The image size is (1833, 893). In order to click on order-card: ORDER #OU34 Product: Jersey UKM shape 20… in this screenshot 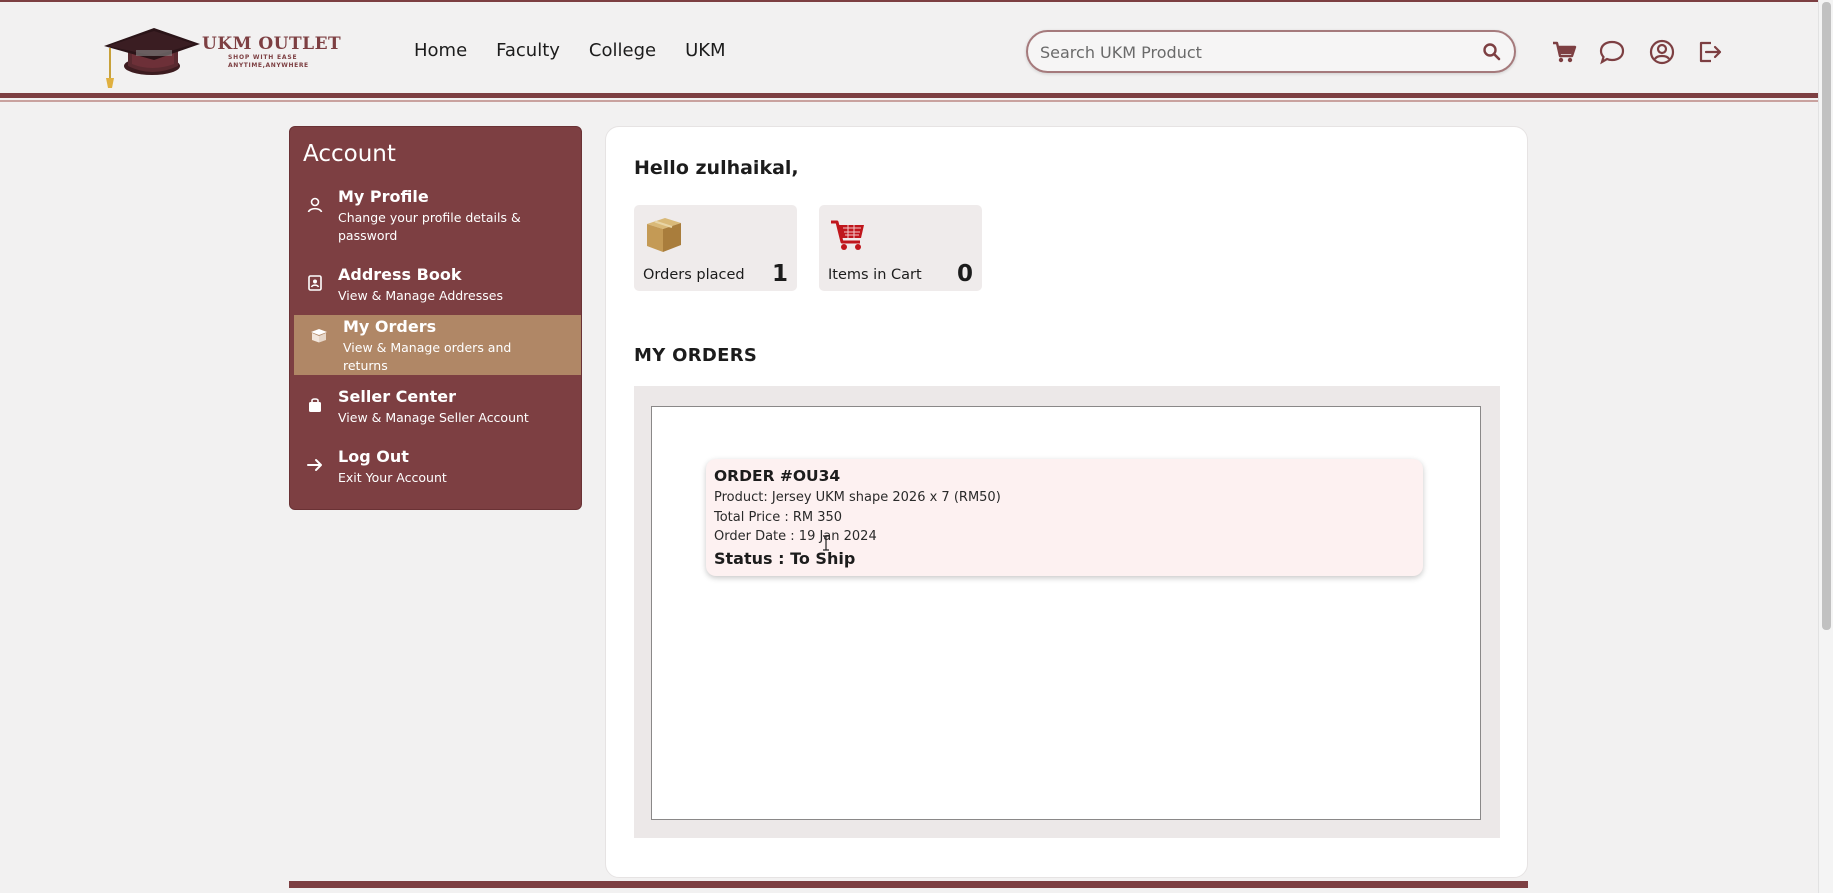, I will do `click(1064, 517)`.